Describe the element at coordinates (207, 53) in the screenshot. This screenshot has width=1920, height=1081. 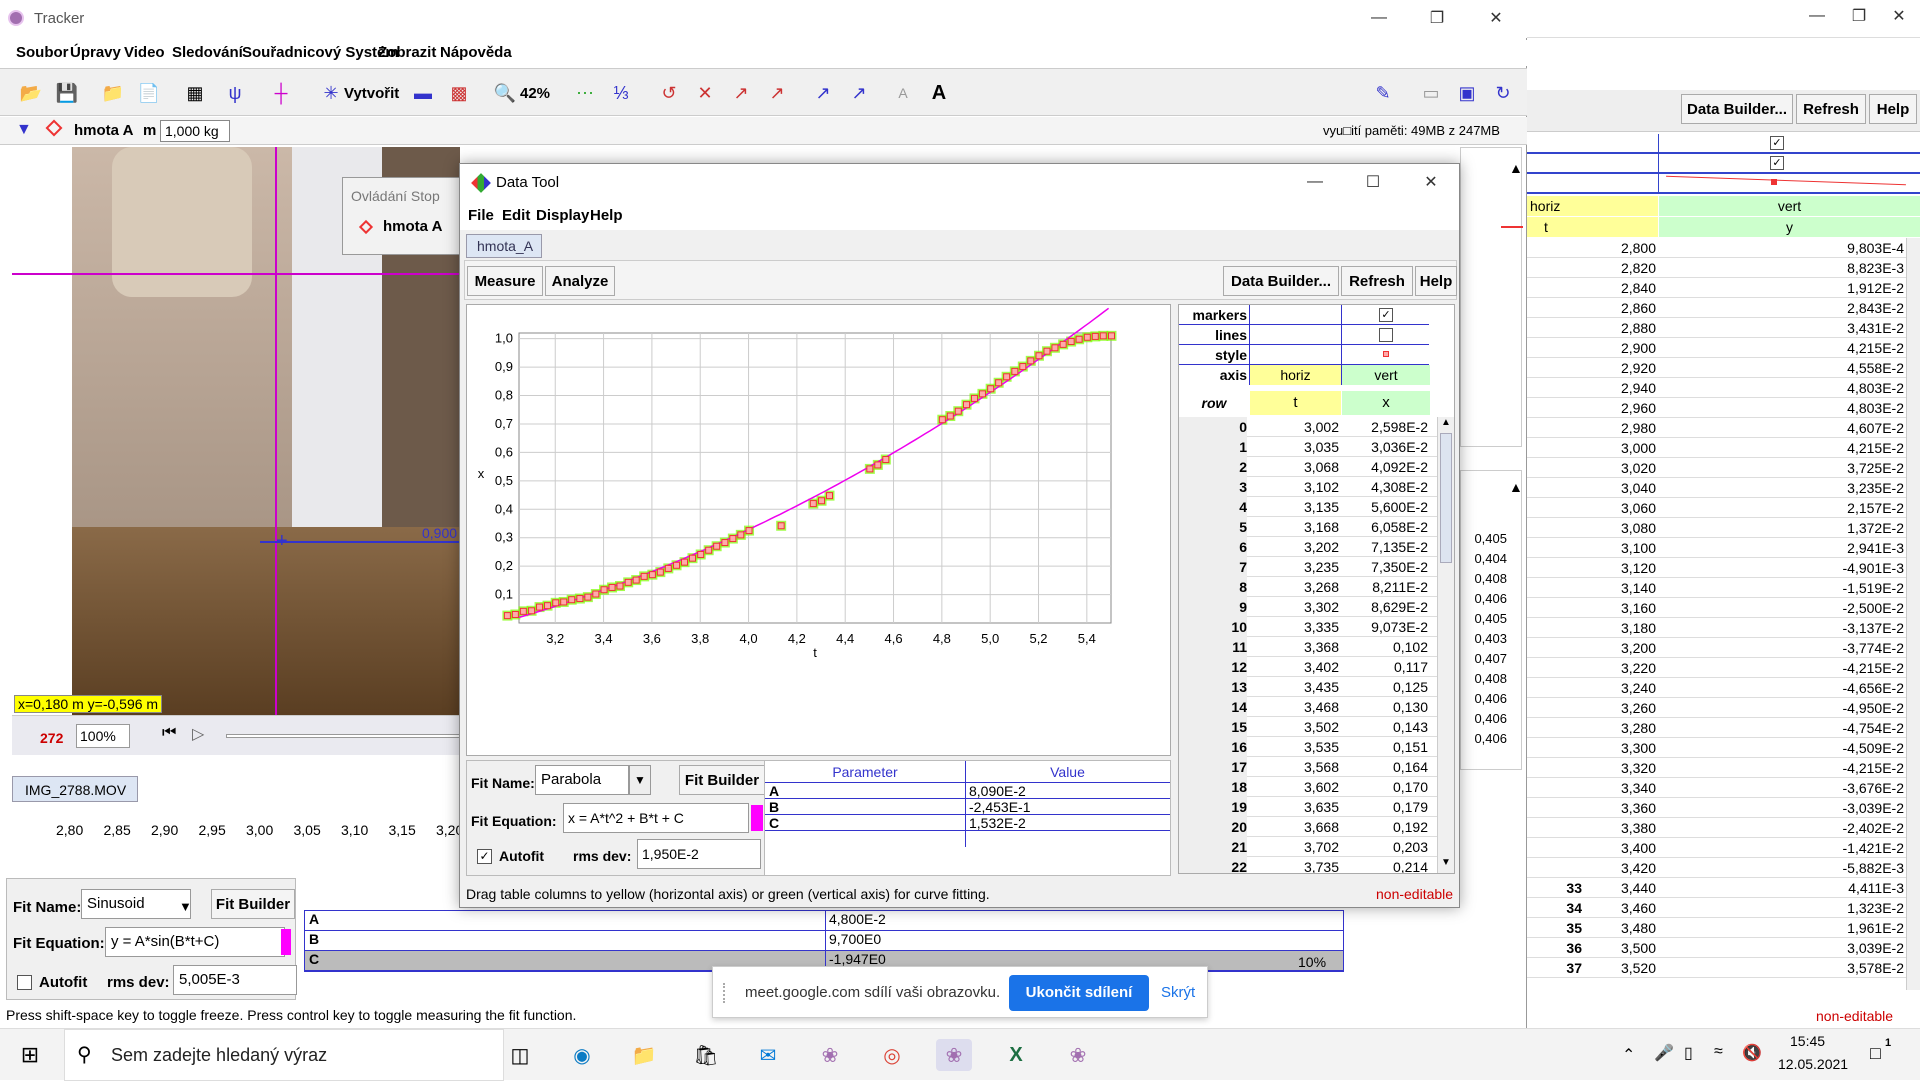
I see `menu-3: Sledování` at that location.